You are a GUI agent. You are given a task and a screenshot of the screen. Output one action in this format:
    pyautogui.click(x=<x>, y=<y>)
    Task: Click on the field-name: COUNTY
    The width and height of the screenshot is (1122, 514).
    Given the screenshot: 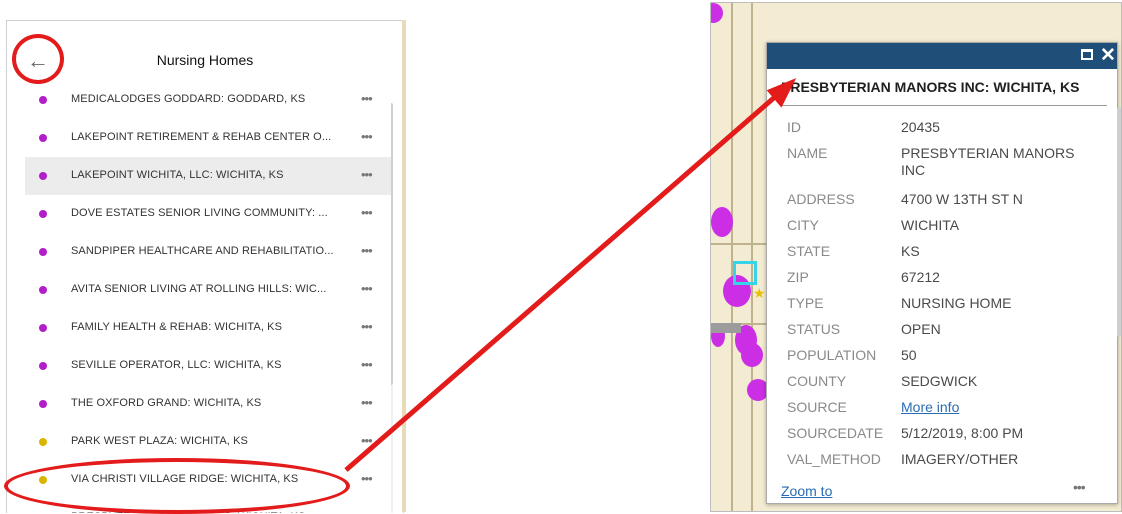 What is the action you would take?
    pyautogui.click(x=817, y=381)
    